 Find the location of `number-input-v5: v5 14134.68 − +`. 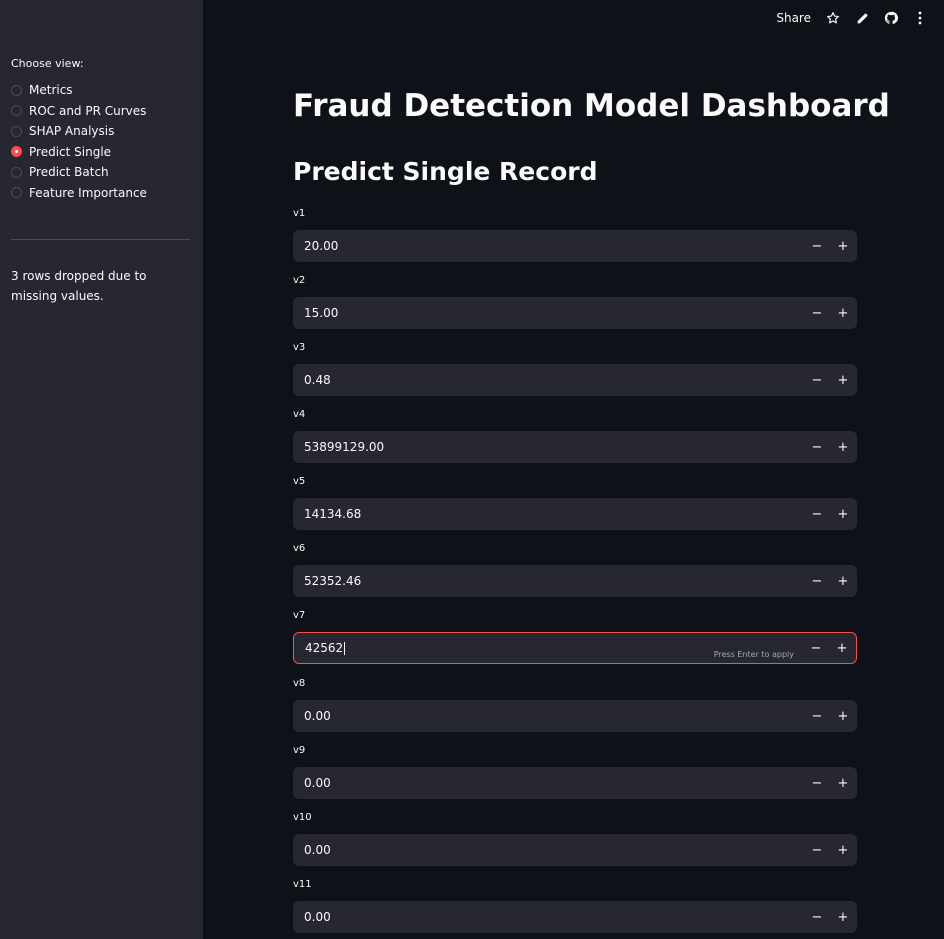

number-input-v5: v5 14134.68 − + is located at coordinates (575, 502).